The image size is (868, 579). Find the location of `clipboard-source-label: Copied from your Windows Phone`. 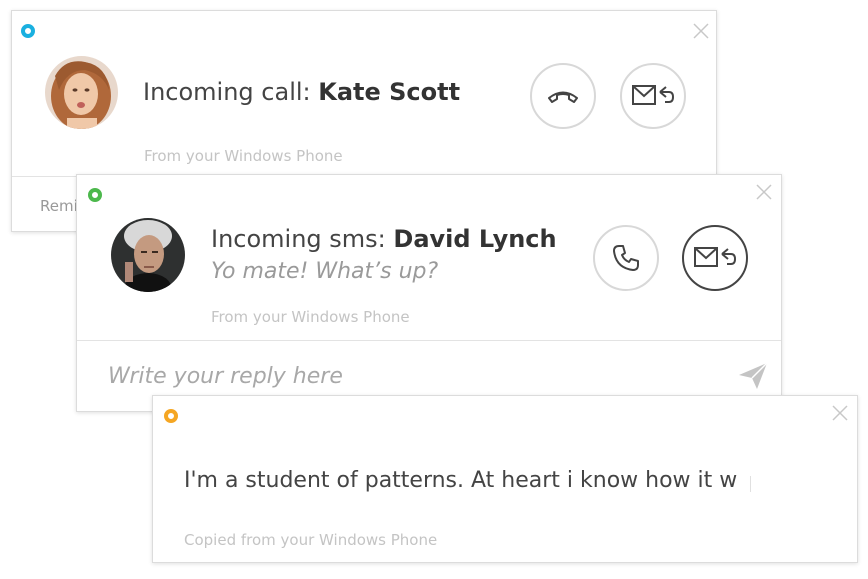

clipboard-source-label: Copied from your Windows Phone is located at coordinates (311, 540).